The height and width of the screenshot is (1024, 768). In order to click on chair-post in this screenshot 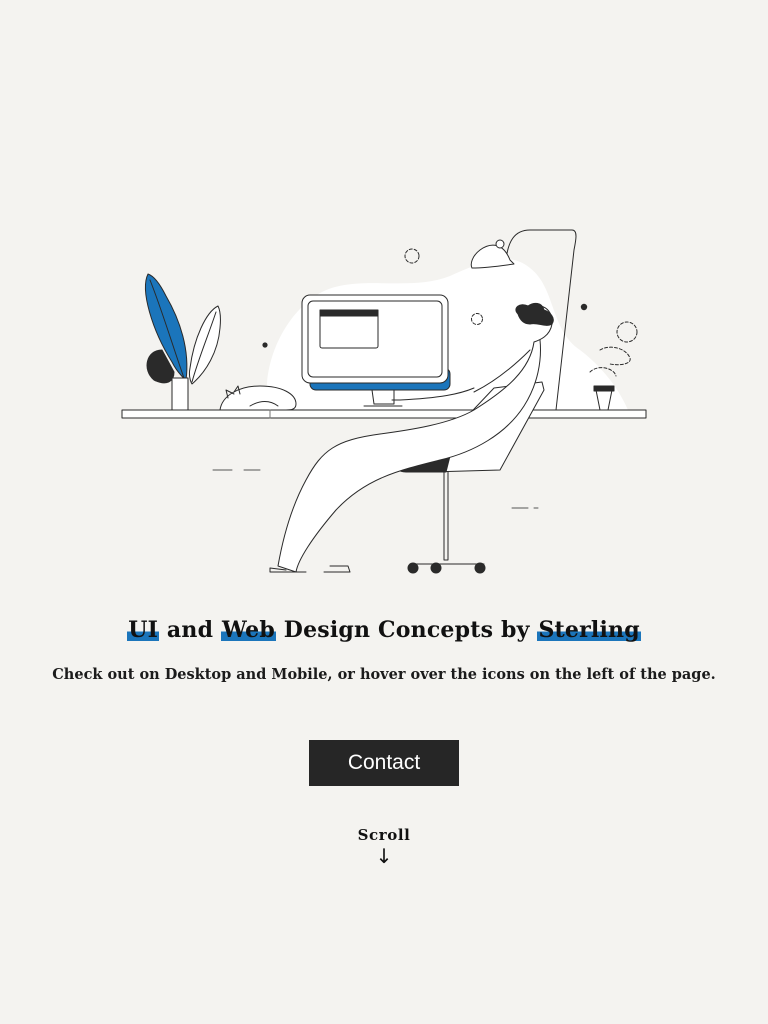, I will do `click(446, 516)`.